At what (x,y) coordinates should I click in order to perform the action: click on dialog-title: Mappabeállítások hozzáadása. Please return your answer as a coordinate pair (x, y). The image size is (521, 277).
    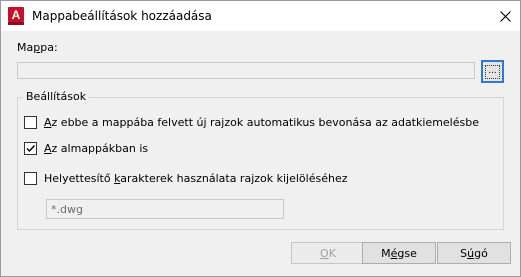
    Looking at the image, I should click on (122, 16).